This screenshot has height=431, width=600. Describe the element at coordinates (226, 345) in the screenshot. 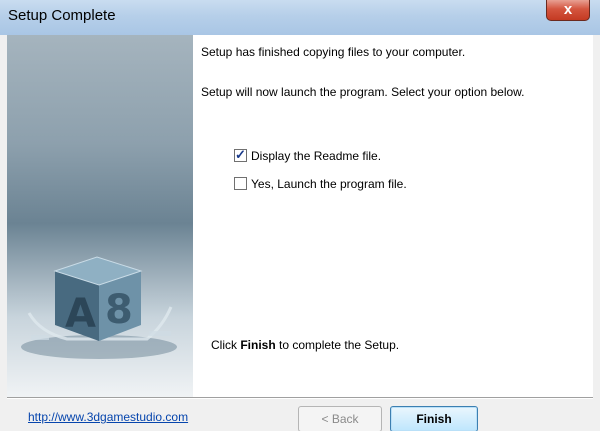

I see `finish-instruction-pre: Click` at that location.